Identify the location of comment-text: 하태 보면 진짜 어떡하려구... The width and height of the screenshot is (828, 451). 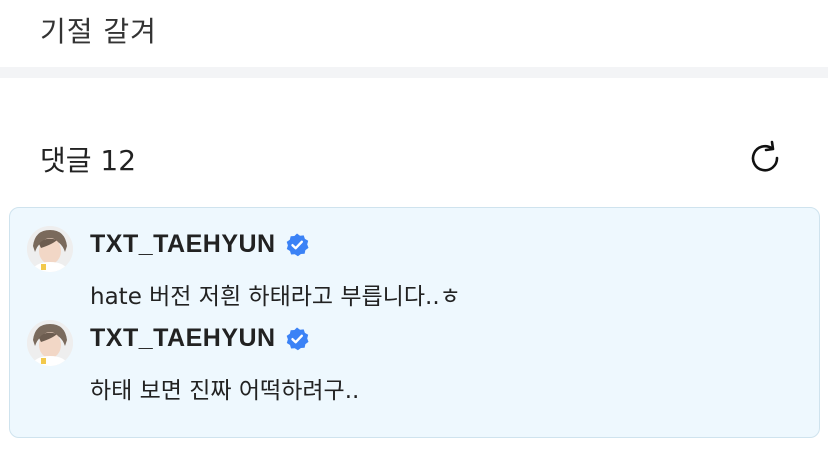
(225, 391).